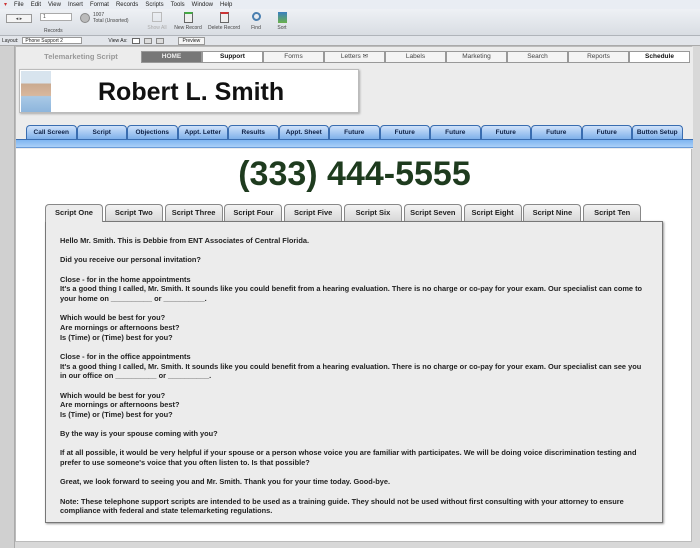  I want to click on preview-button: Preview, so click(191, 40).